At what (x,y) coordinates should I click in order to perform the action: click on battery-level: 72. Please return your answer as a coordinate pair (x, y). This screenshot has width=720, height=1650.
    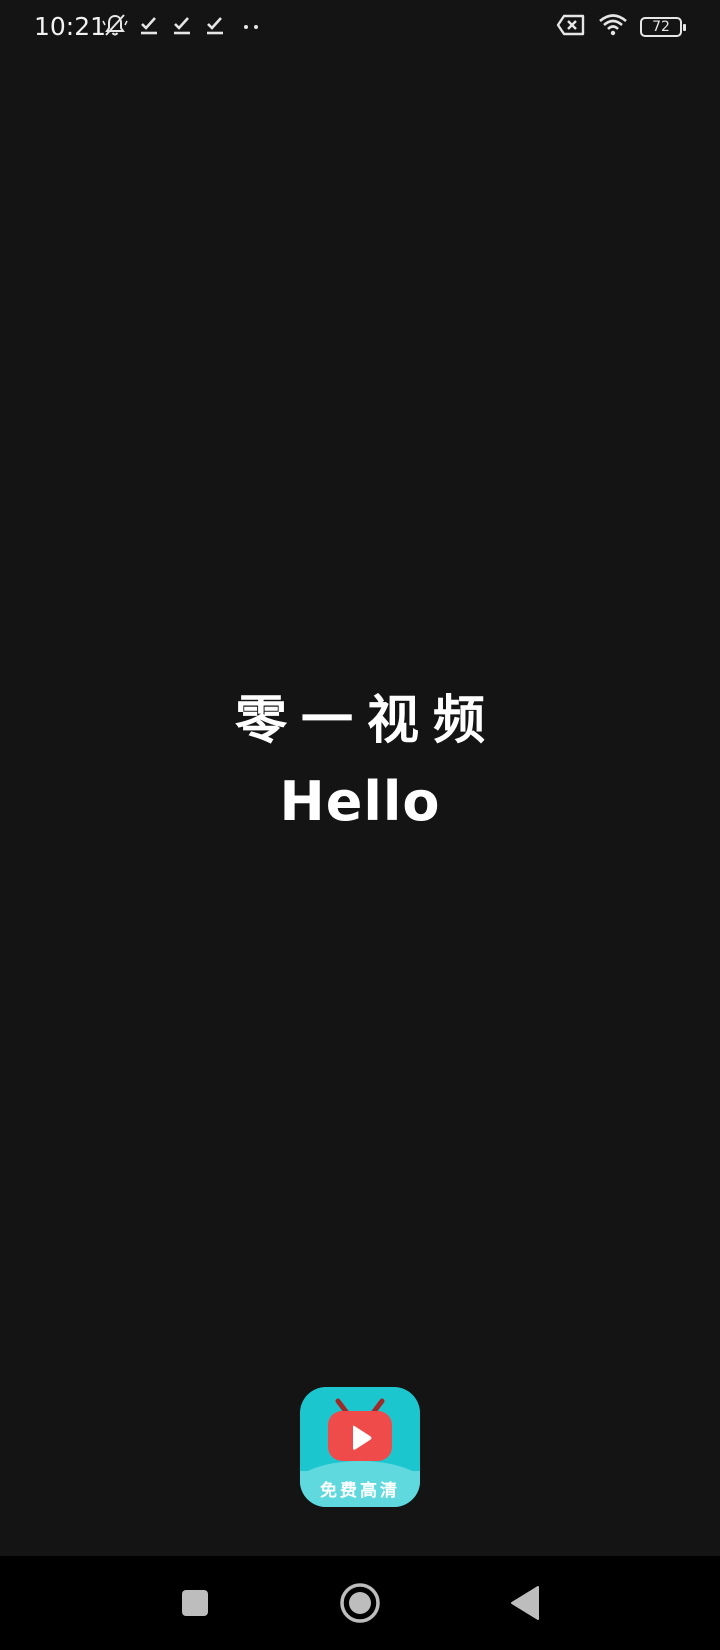
    Looking at the image, I should click on (663, 27).